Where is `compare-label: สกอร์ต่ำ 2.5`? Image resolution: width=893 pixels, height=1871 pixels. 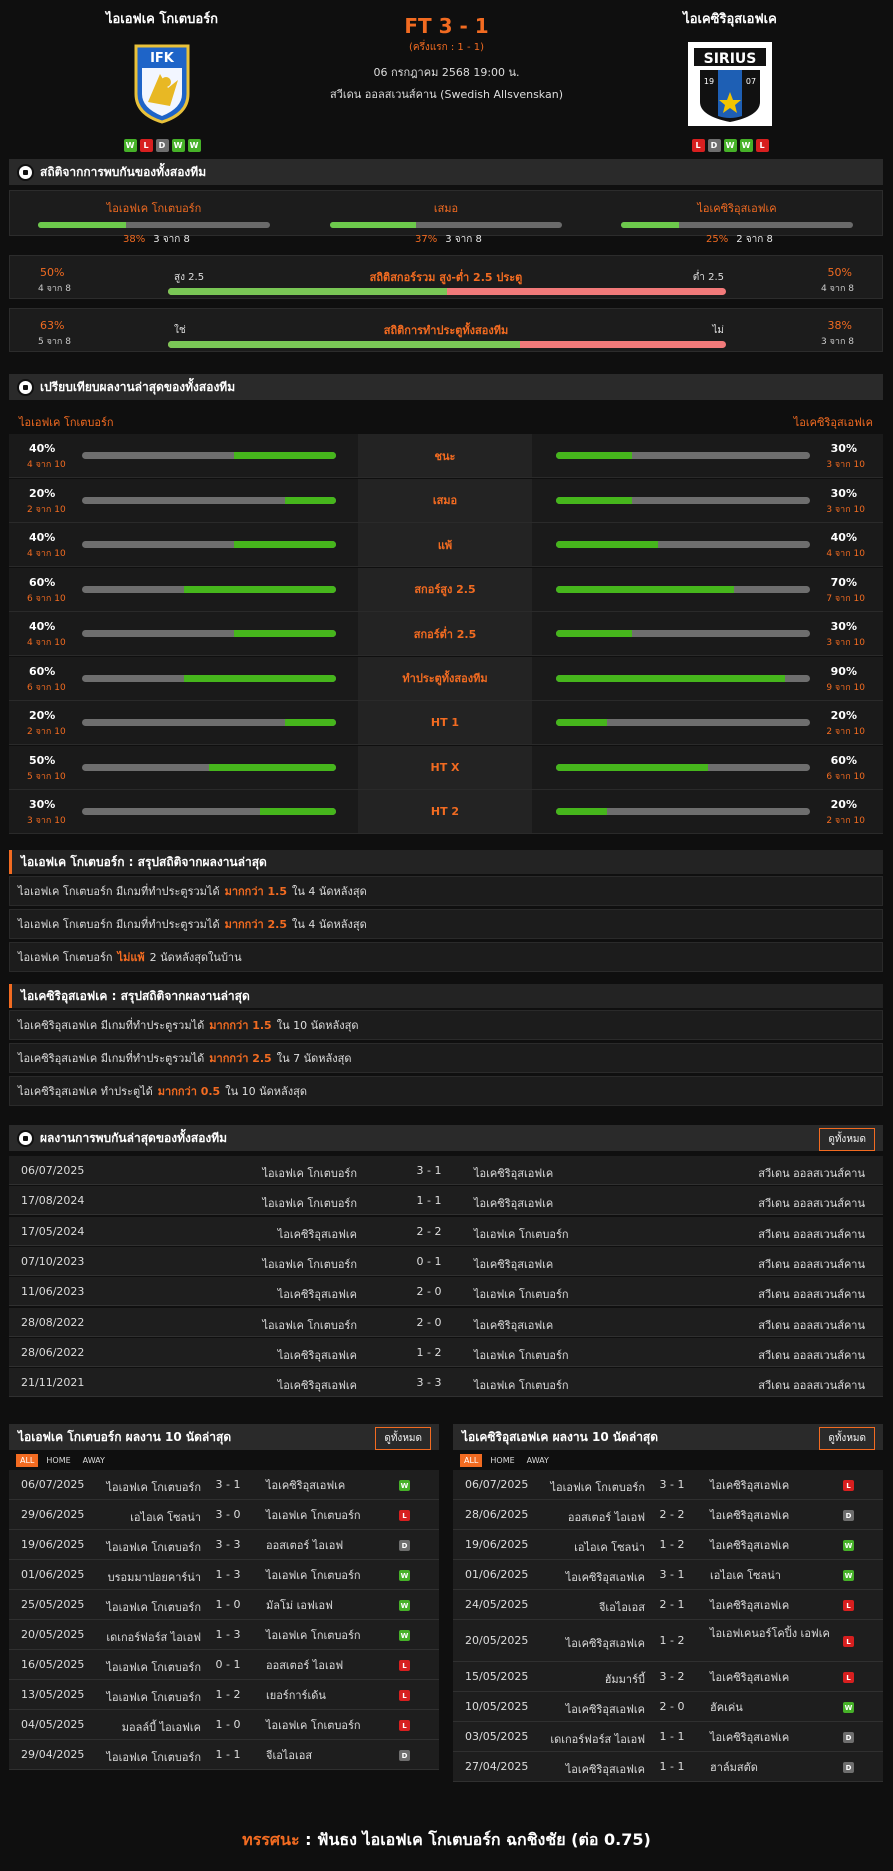 compare-label: สกอร์ต่ำ 2.5 is located at coordinates (445, 633).